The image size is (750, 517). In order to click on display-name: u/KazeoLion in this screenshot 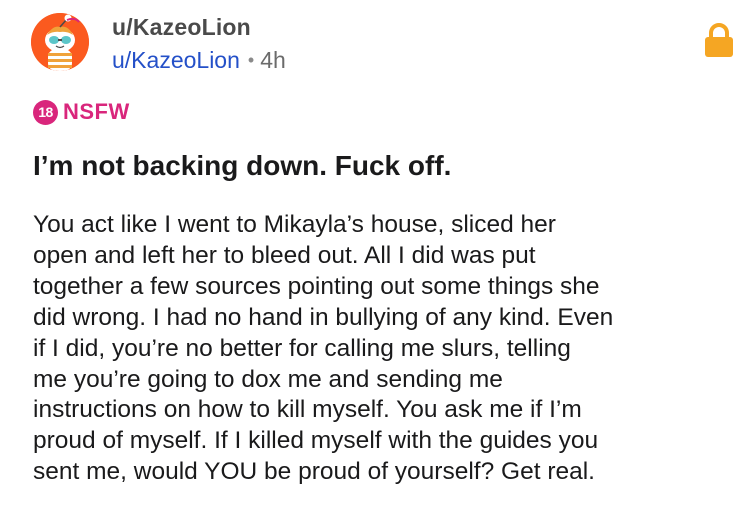, I will do `click(199, 27)`.